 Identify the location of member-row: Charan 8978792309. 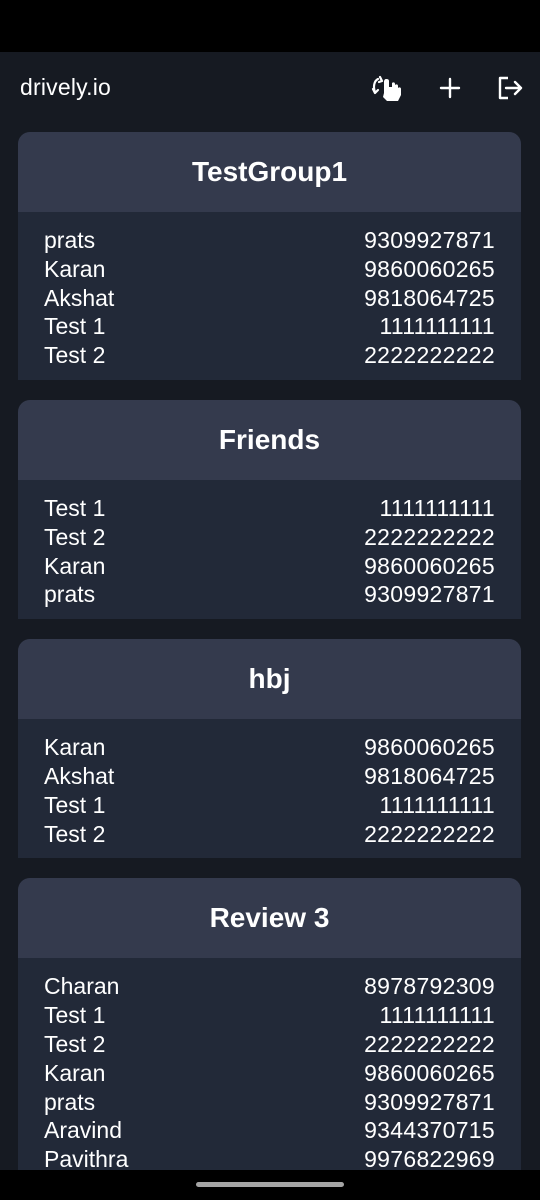
(269, 986).